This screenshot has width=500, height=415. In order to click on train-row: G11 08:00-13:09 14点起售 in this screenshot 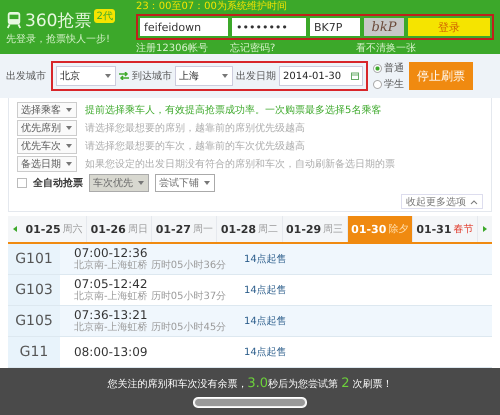, I will do `click(250, 352)`.